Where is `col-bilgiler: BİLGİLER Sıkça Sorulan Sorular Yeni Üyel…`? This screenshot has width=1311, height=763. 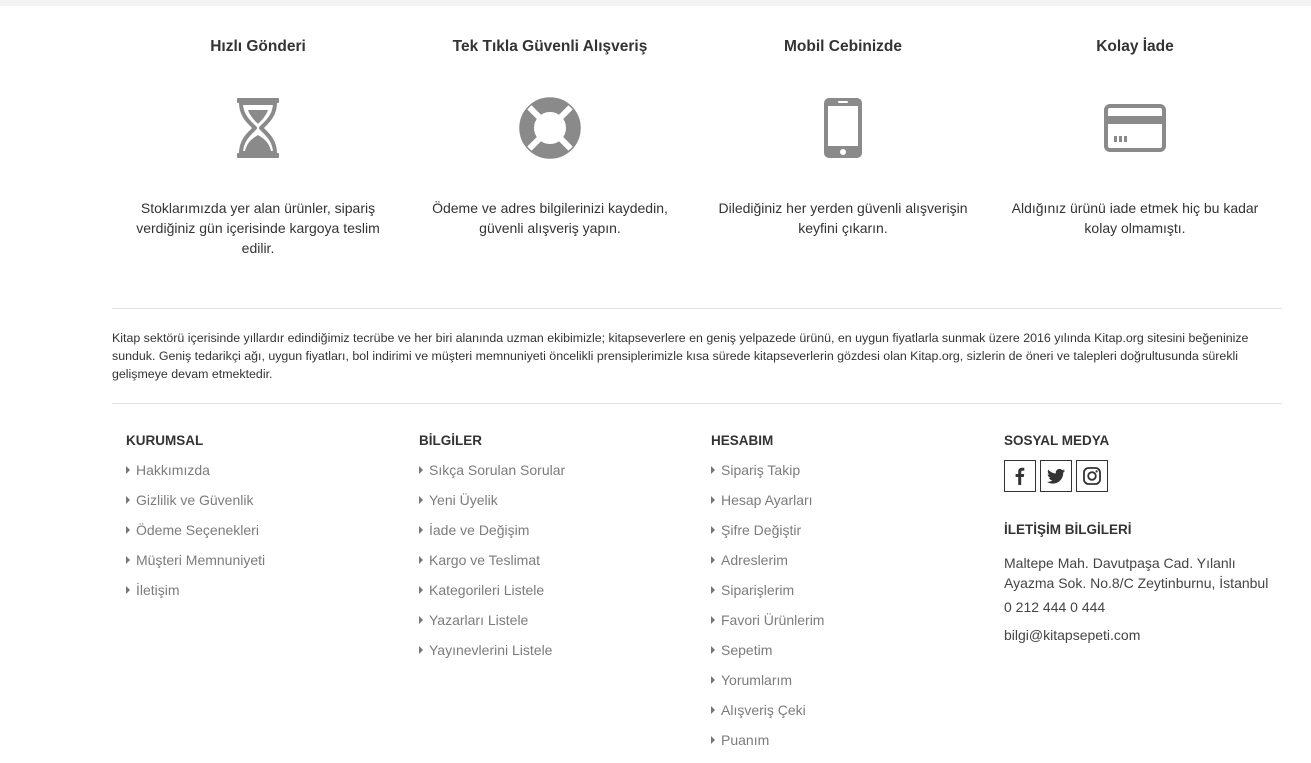
col-bilgiler: BİLGİLER Sıkça Sorulan Sorular Yeni Üyel… is located at coordinates (559, 552).